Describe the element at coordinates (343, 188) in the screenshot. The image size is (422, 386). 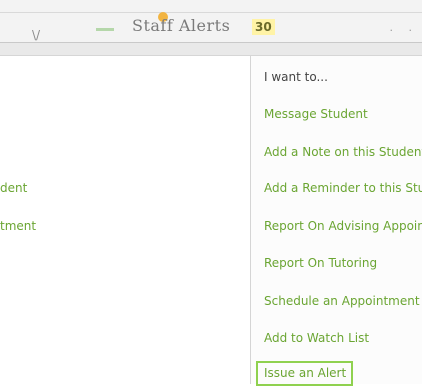
I see `menu-item-add-reminder: Add a Reminder to this Student` at that location.